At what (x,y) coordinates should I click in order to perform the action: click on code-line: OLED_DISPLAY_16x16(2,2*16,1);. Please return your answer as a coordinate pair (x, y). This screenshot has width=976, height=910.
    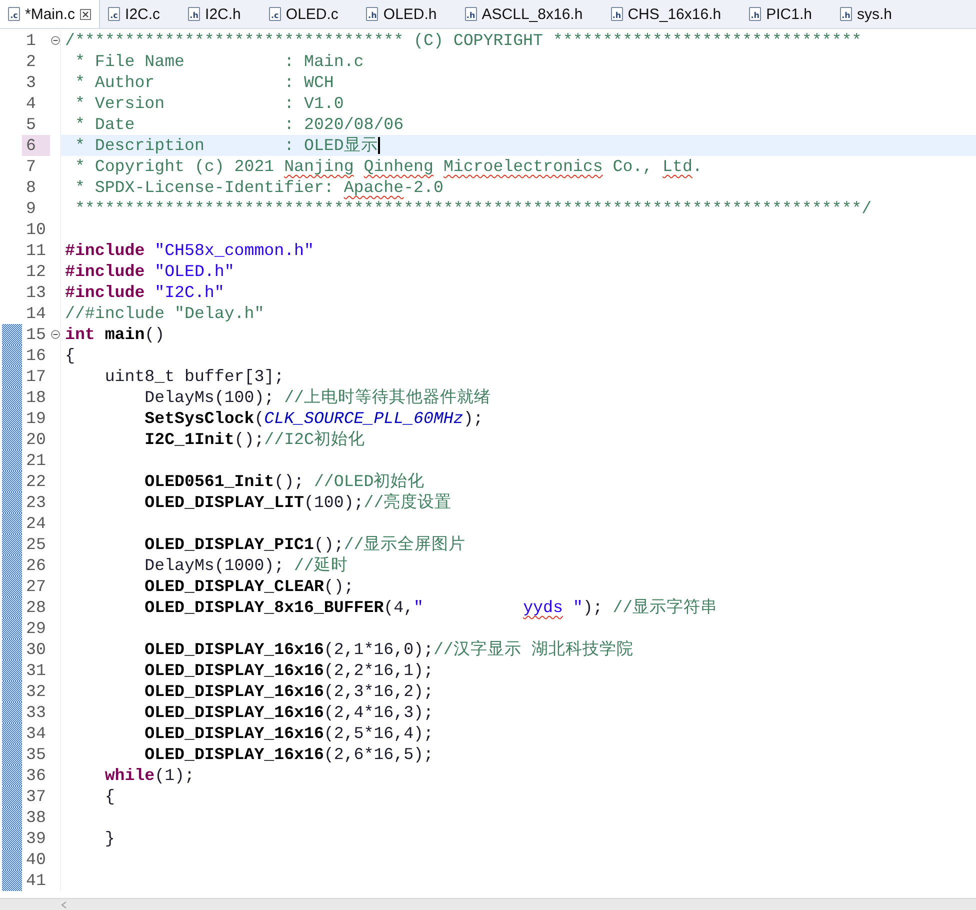
    Looking at the image, I should click on (289, 670).